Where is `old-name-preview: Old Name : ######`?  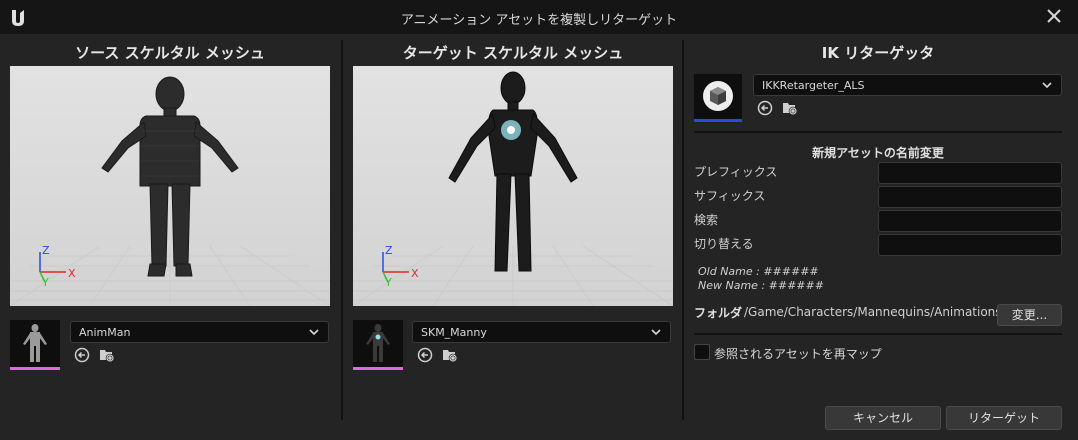
old-name-preview: Old Name : ###### is located at coordinates (758, 271).